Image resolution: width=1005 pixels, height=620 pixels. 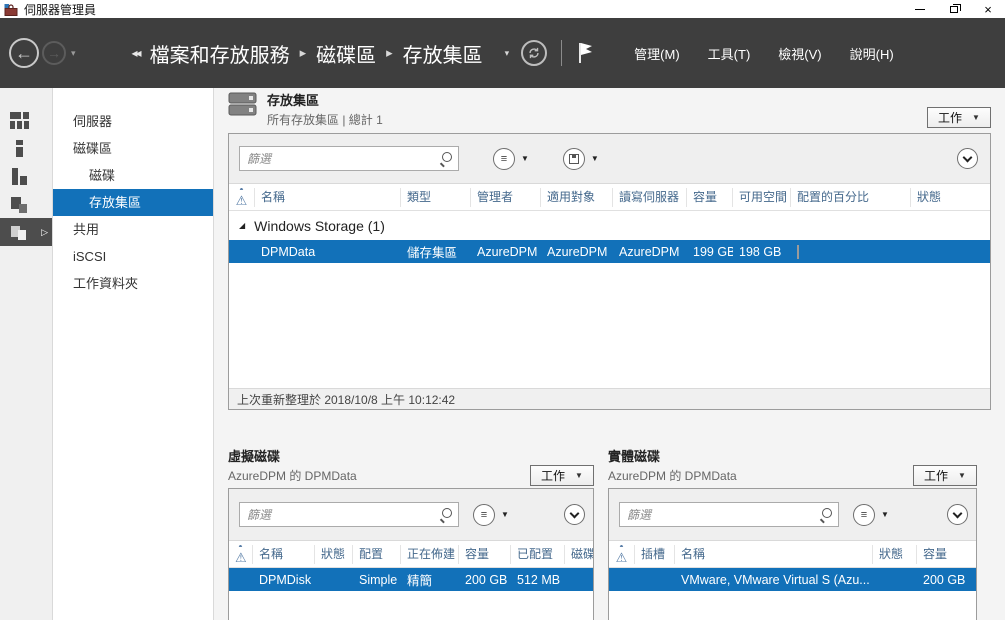 What do you see at coordinates (534, 53) in the screenshot?
I see `refresh-button` at bounding box center [534, 53].